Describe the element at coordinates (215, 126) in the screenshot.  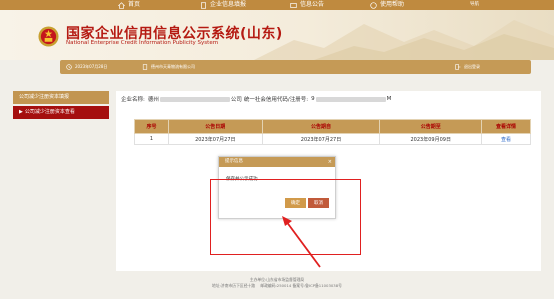
I see `col-header-date: 公告日期` at that location.